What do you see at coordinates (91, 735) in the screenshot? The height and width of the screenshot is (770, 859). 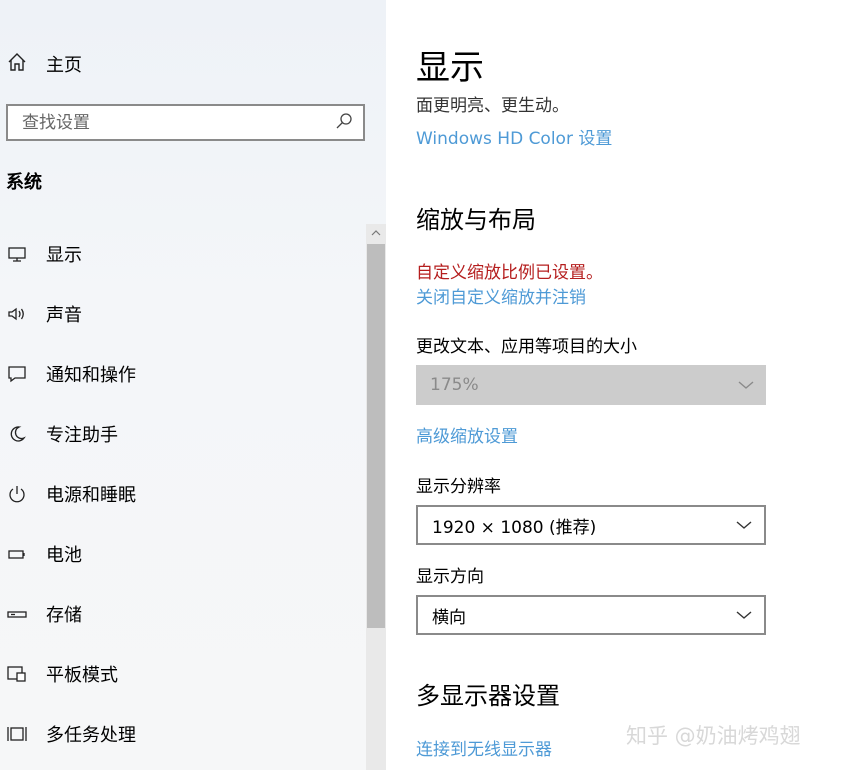 I see `sidebar-item-label: 多任务处理` at bounding box center [91, 735].